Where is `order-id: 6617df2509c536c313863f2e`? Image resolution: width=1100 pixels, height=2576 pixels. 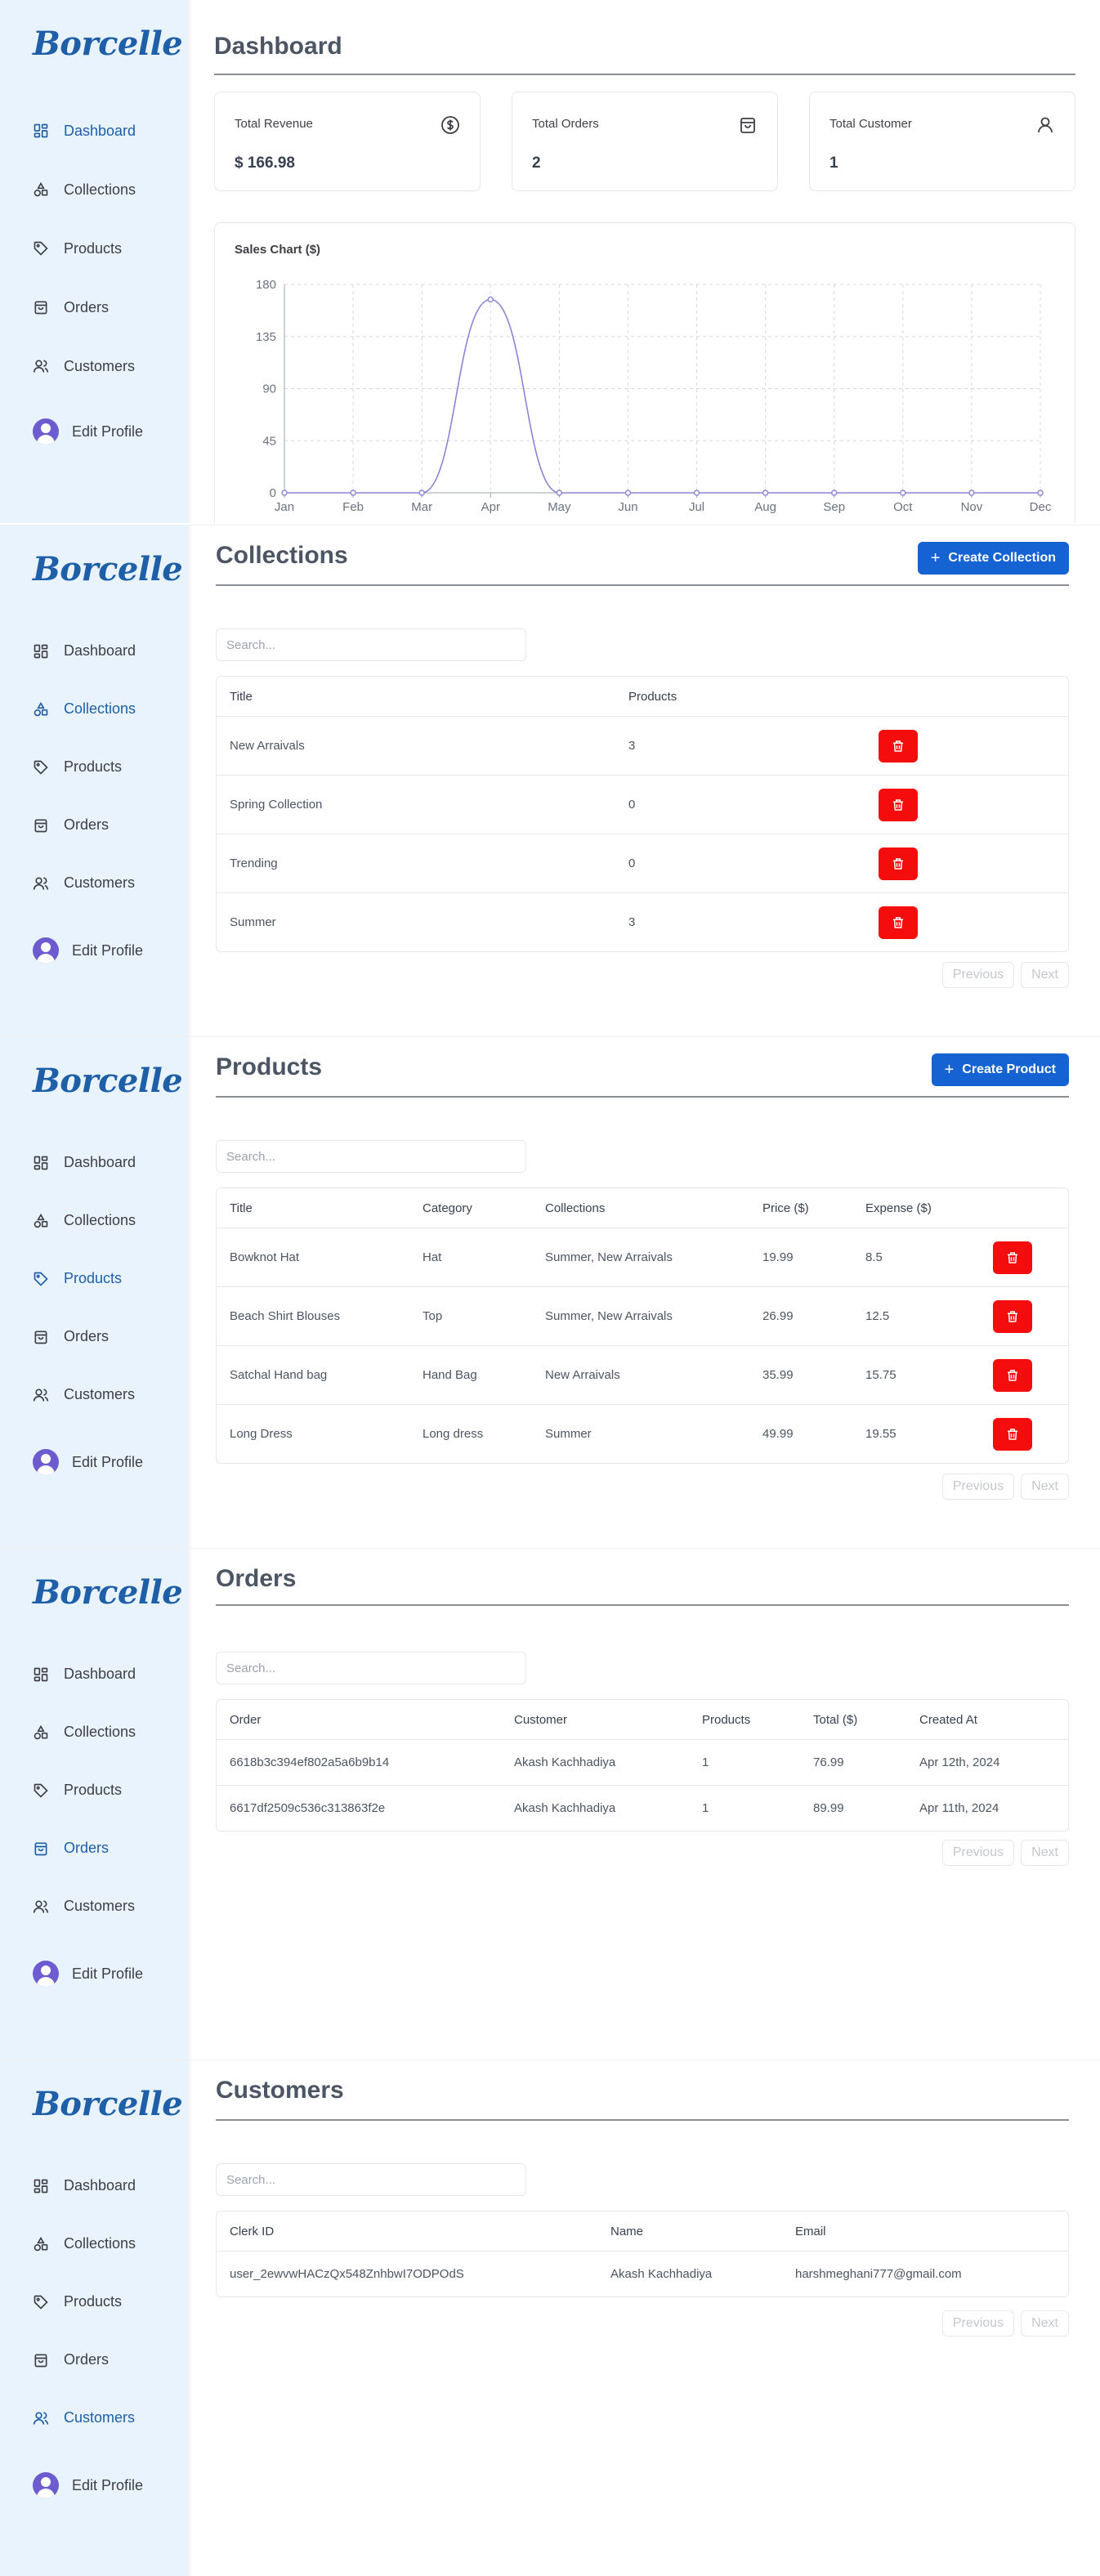
order-id: 6617df2509c536c313863f2e is located at coordinates (307, 1808).